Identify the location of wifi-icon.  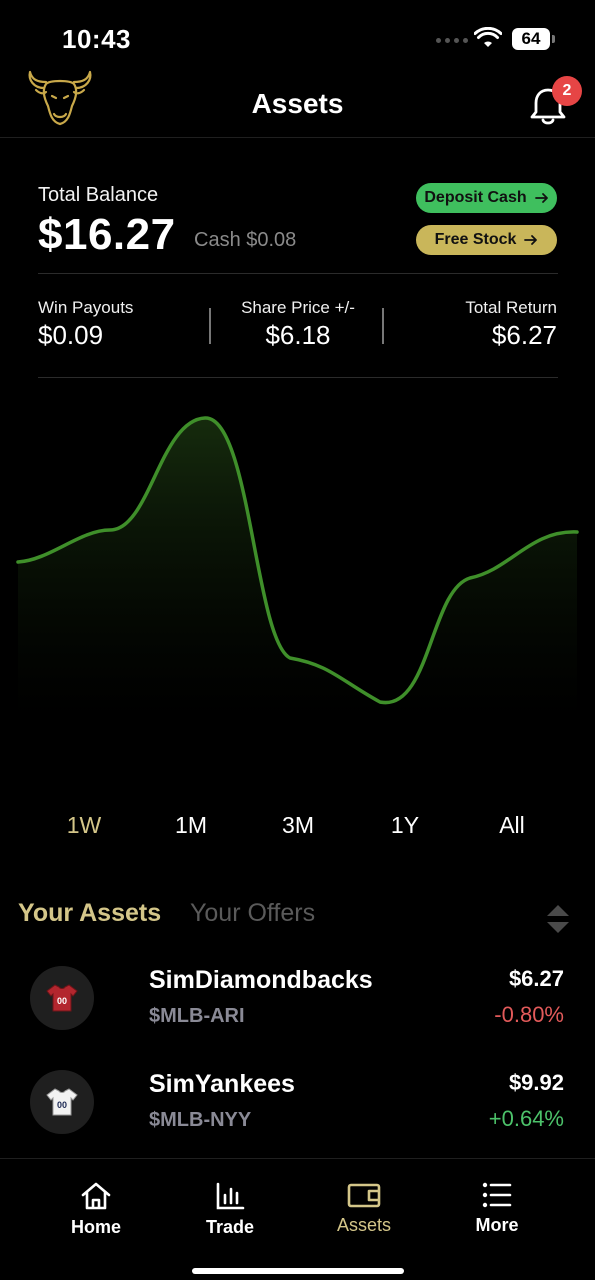
(488, 37).